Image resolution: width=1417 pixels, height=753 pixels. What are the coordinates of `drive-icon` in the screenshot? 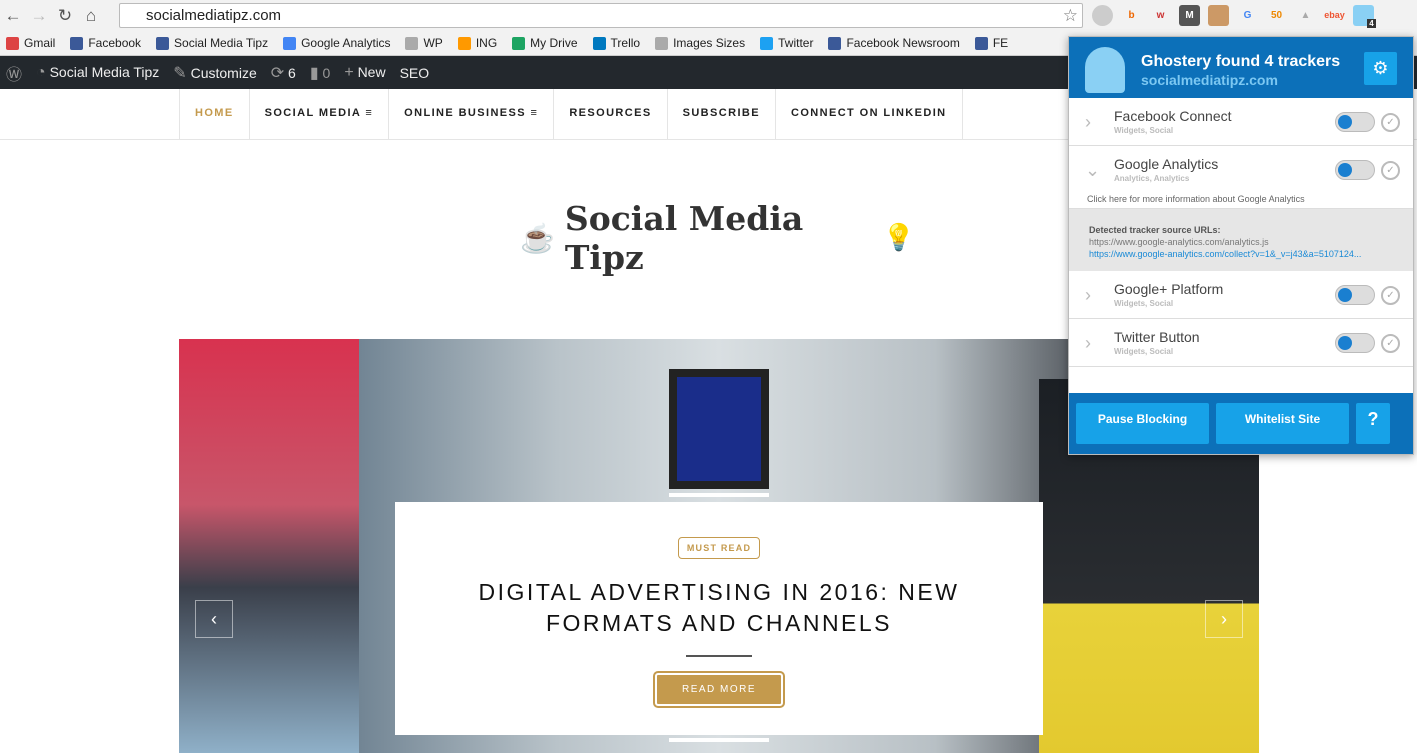 It's located at (519, 43).